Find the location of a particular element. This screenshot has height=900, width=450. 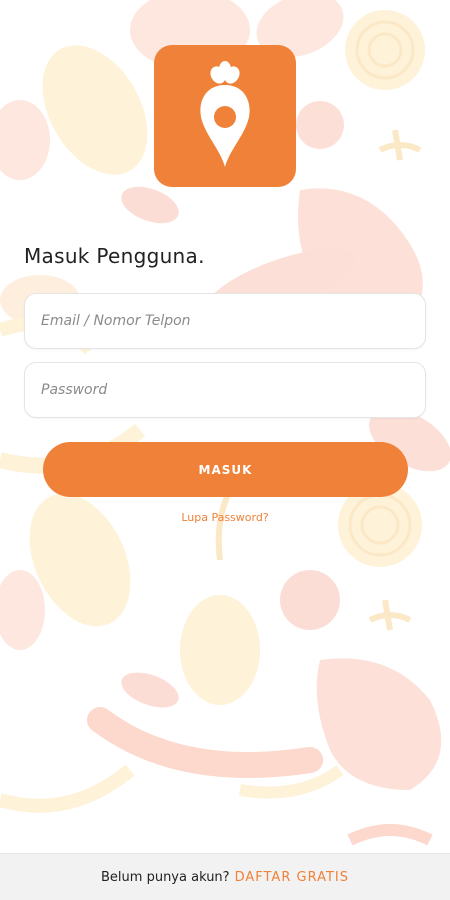

email-field is located at coordinates (225, 321).